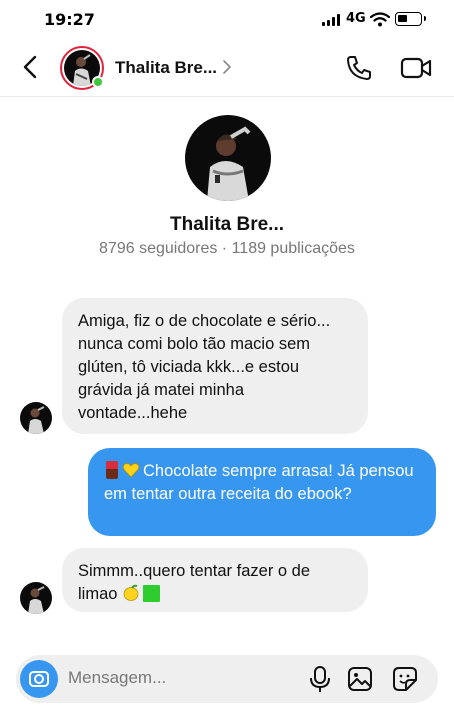 This screenshot has width=454, height=715. Describe the element at coordinates (152, 593) in the screenshot. I see `green-square-emoji` at that location.